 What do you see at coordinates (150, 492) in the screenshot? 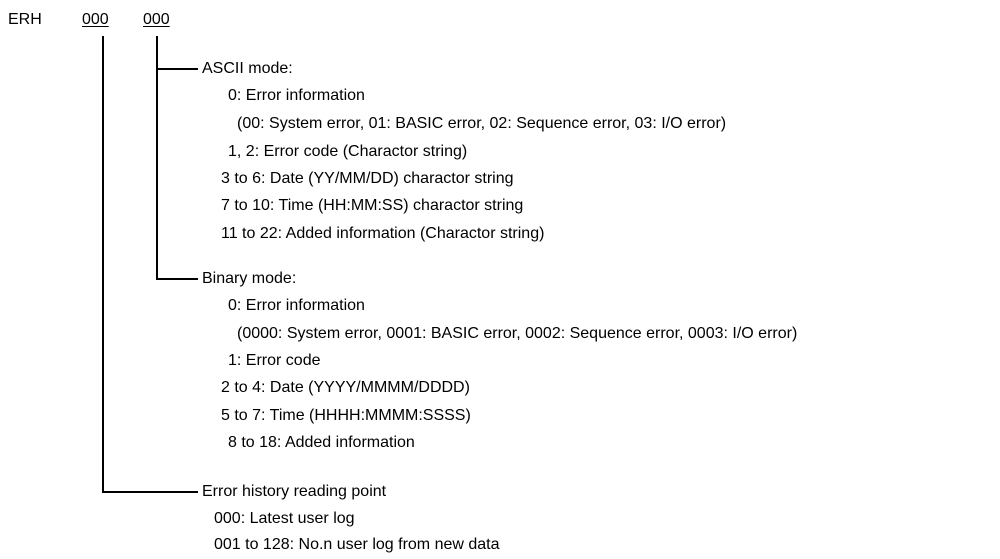
I see `connector-horizontal-reading-point` at bounding box center [150, 492].